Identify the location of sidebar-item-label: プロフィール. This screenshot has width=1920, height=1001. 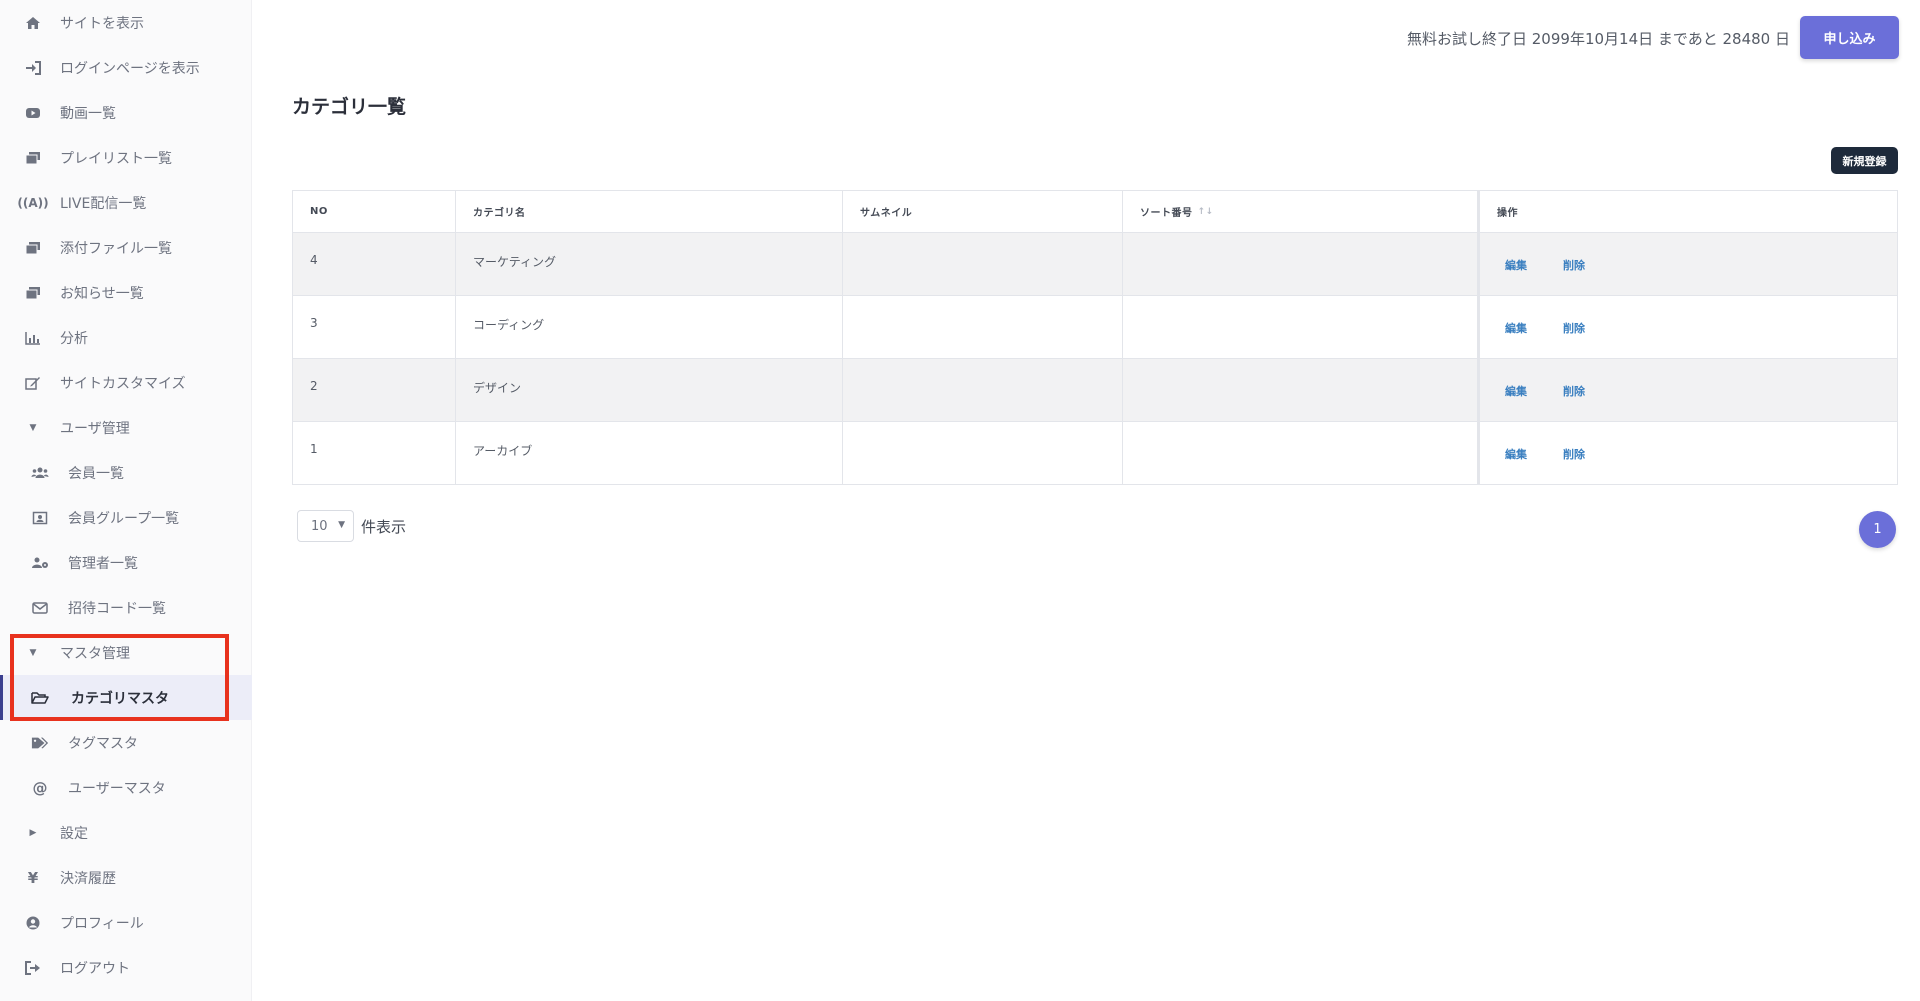
(102, 923).